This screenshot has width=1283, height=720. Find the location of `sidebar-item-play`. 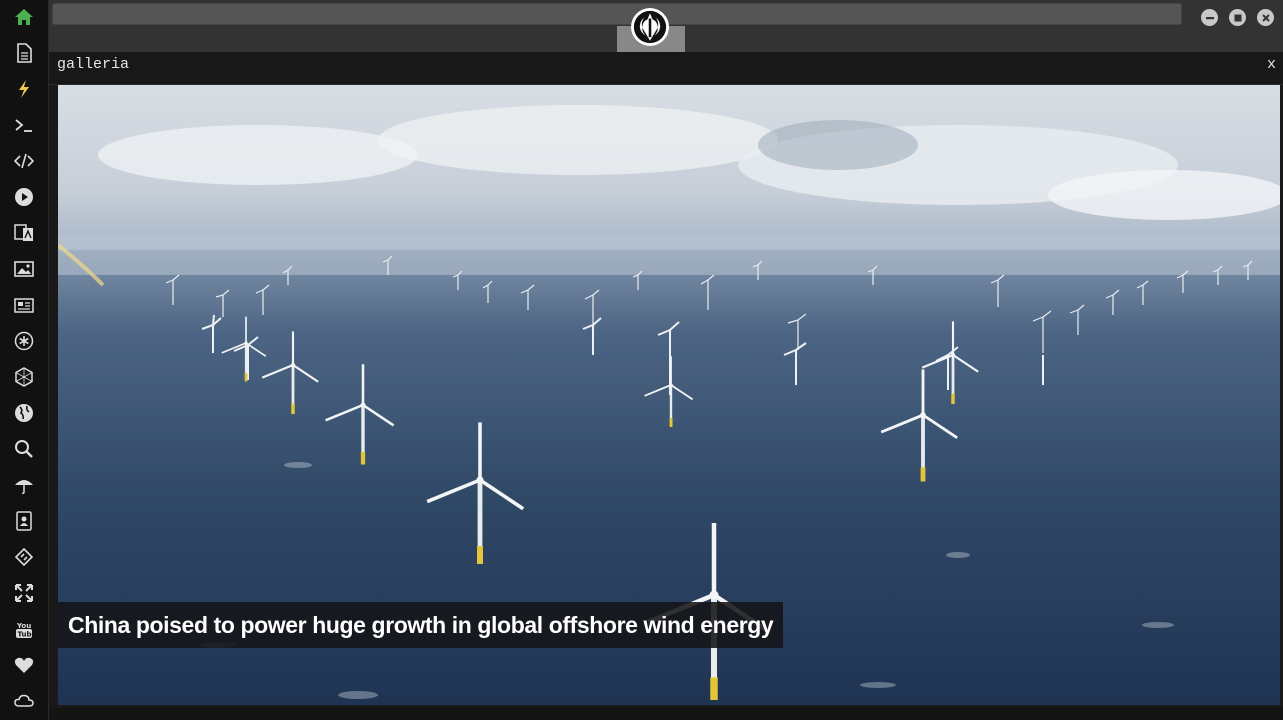

sidebar-item-play is located at coordinates (24, 197).